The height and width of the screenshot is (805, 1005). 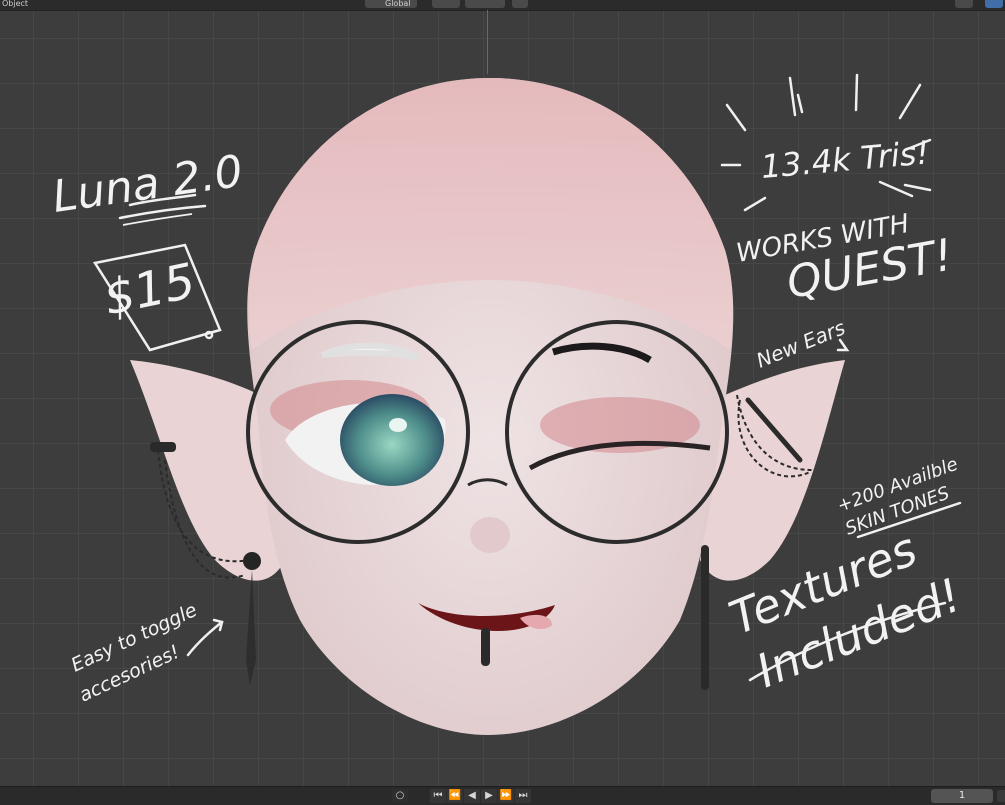 What do you see at coordinates (455, 796) in the screenshot?
I see `jump-prev-keyframe-button: ⏪` at bounding box center [455, 796].